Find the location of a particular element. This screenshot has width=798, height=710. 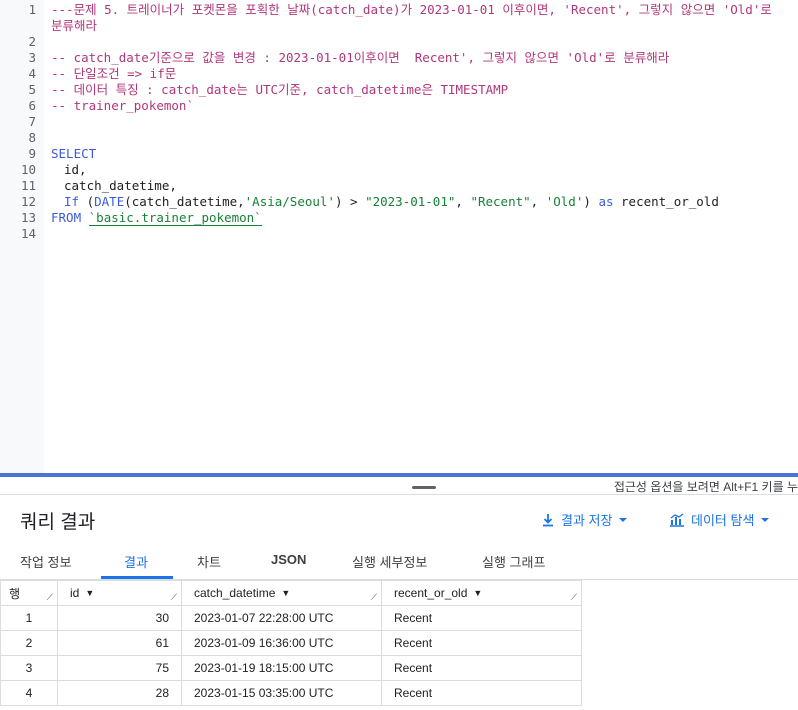

chart-explore-icon is located at coordinates (677, 519).